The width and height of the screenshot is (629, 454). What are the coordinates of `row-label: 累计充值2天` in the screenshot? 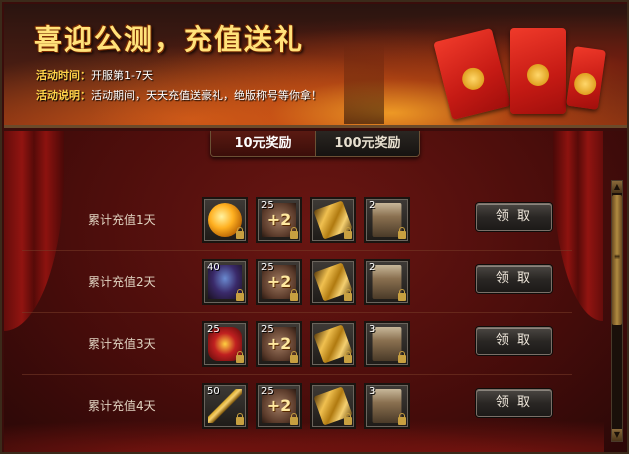 It's located at (122, 282).